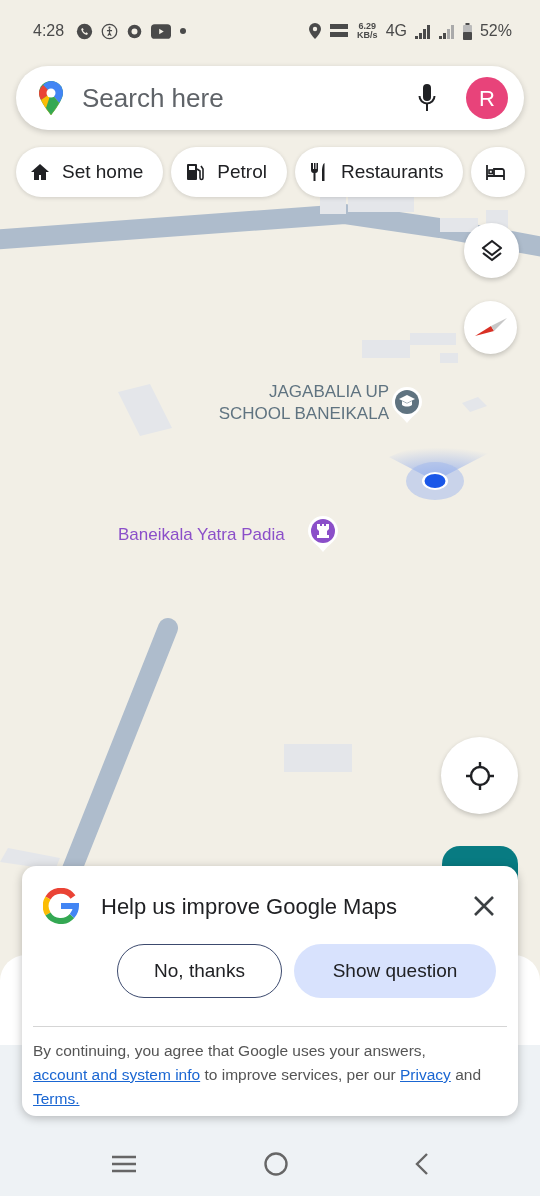 The image size is (540, 1196). I want to click on dialog-title: Help us improve Google Maps, so click(249, 906).